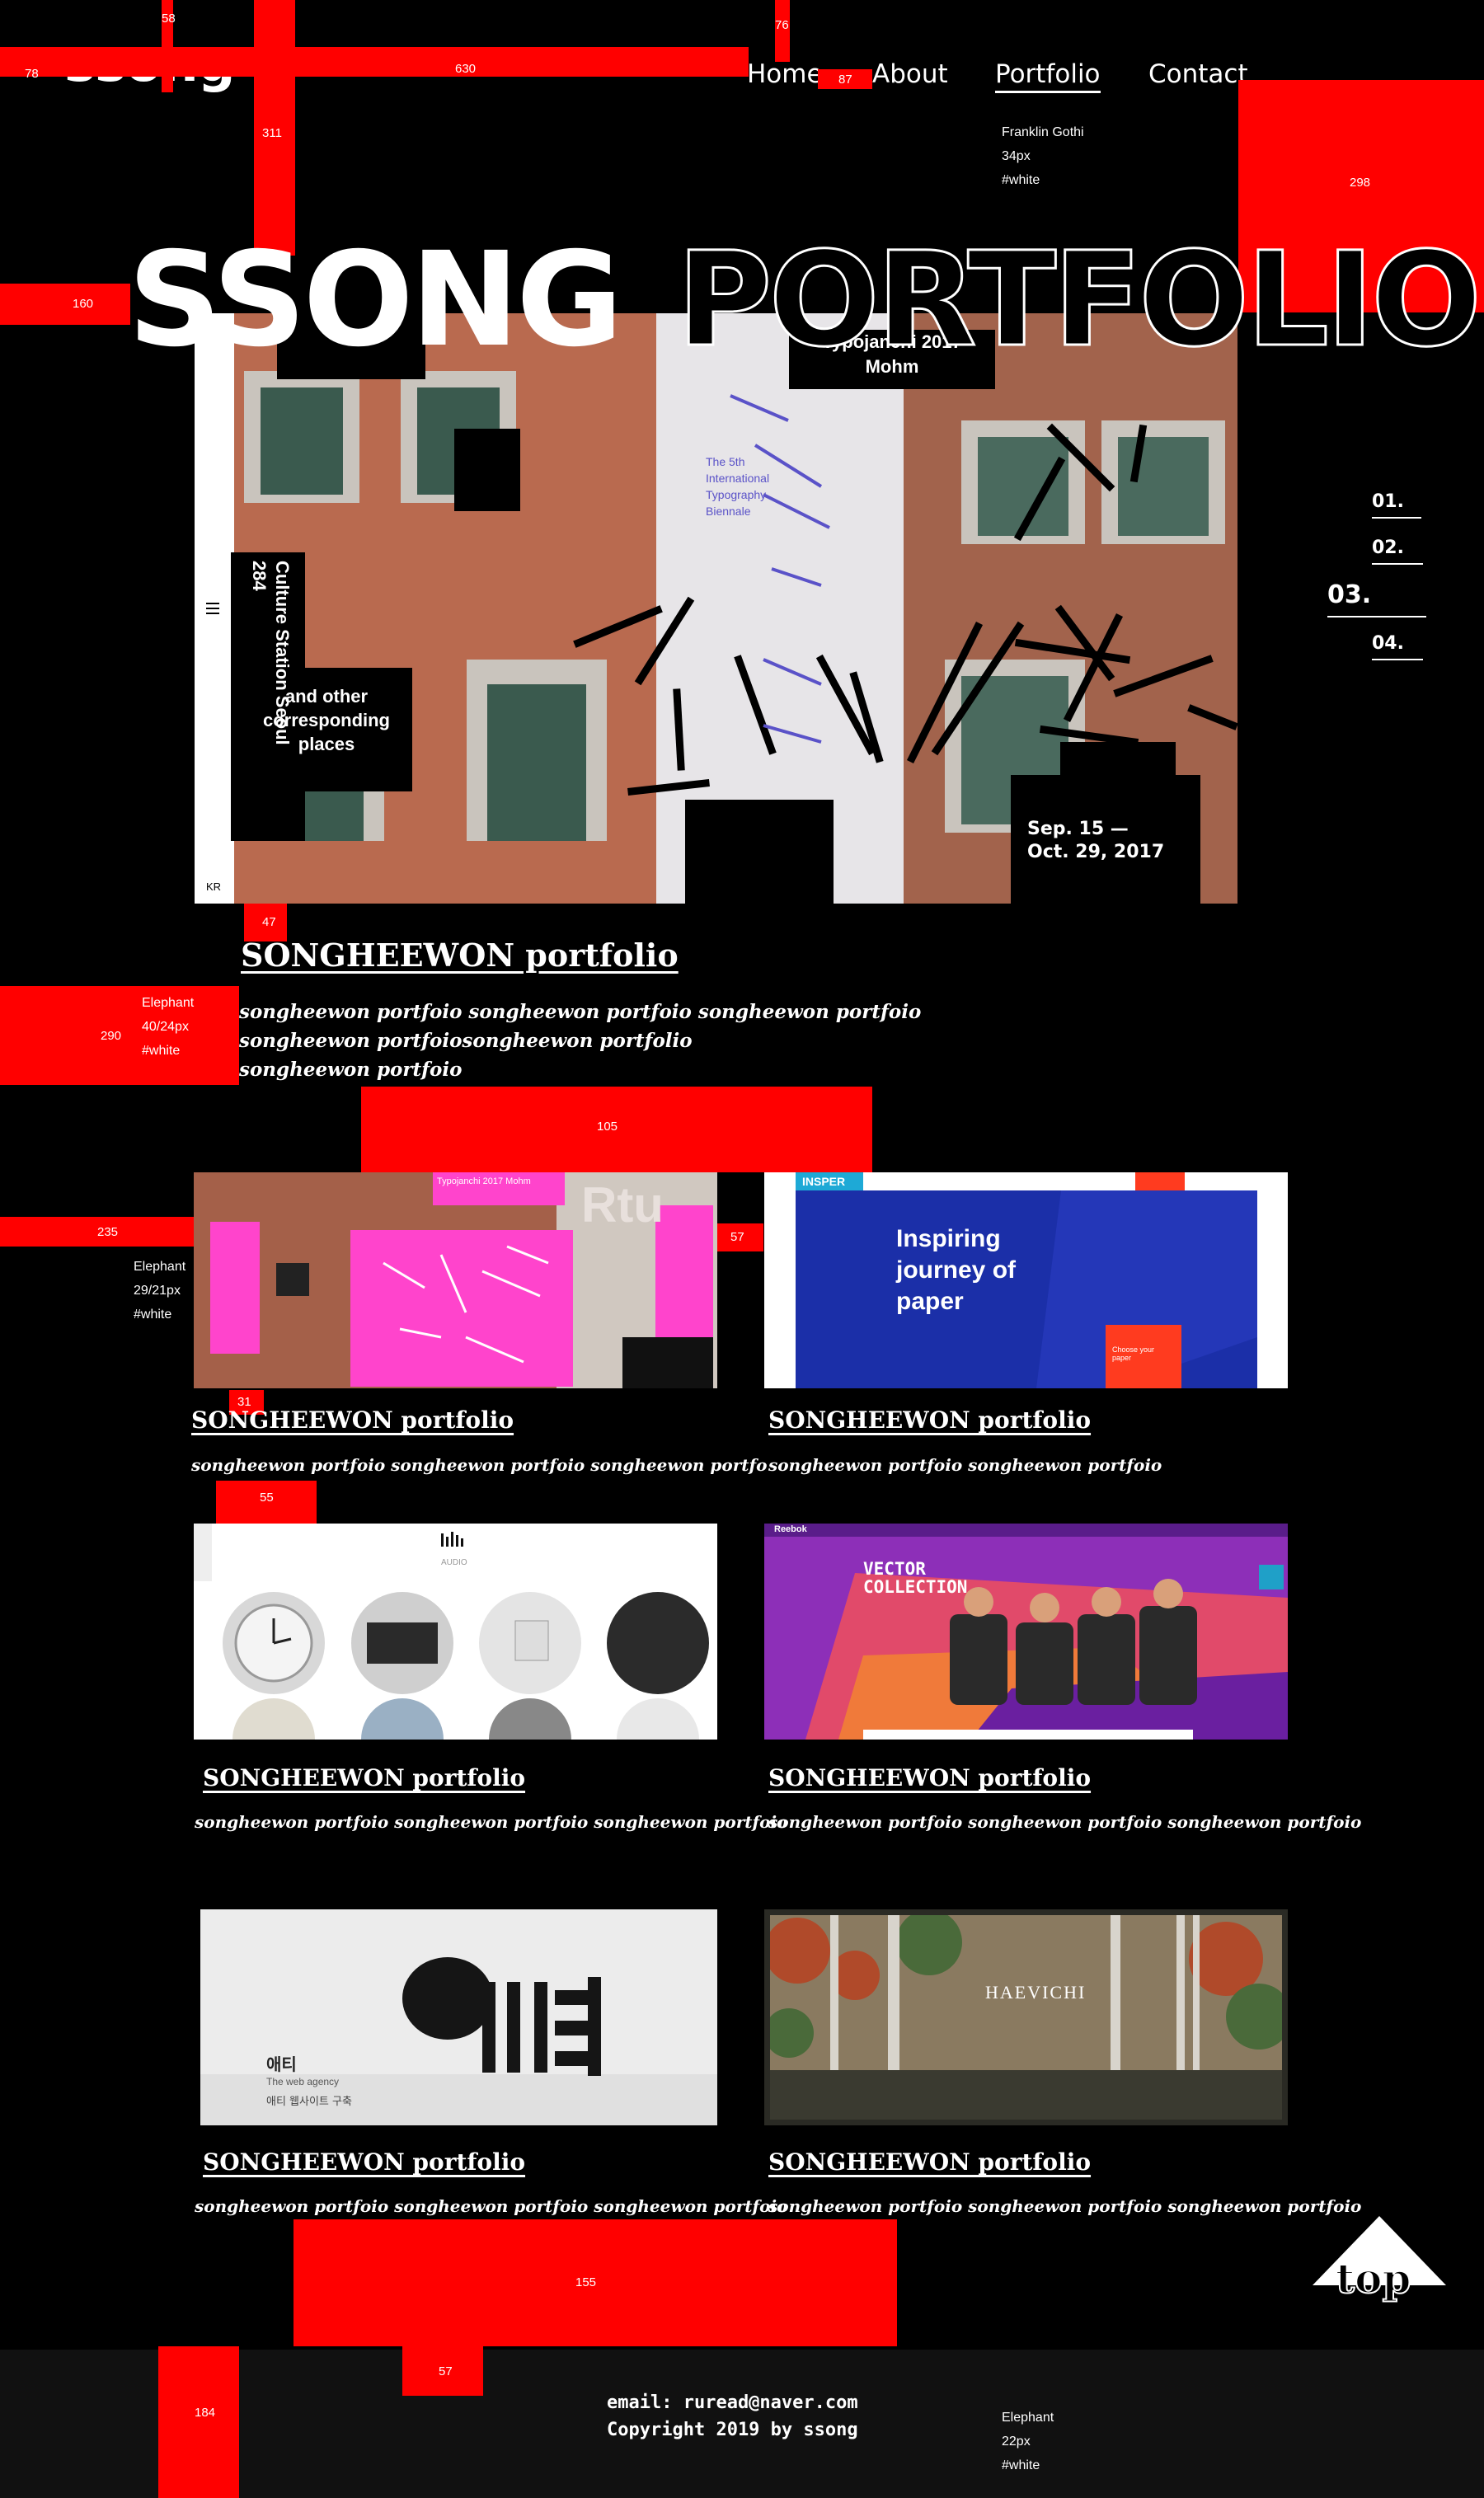 This screenshot has width=1484, height=2498. I want to click on spec-size: 40/24px, so click(165, 1027).